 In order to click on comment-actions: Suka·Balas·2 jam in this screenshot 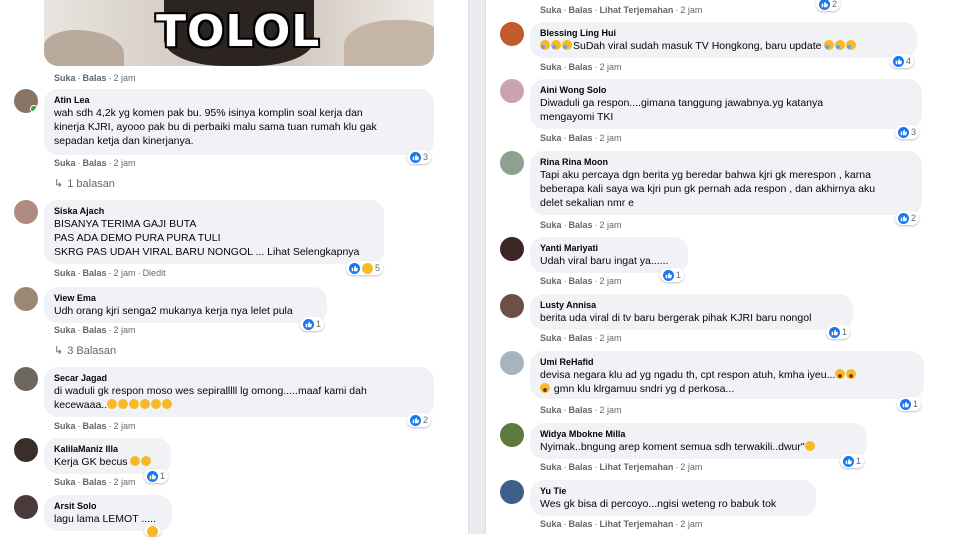, I will do `click(581, 410)`.